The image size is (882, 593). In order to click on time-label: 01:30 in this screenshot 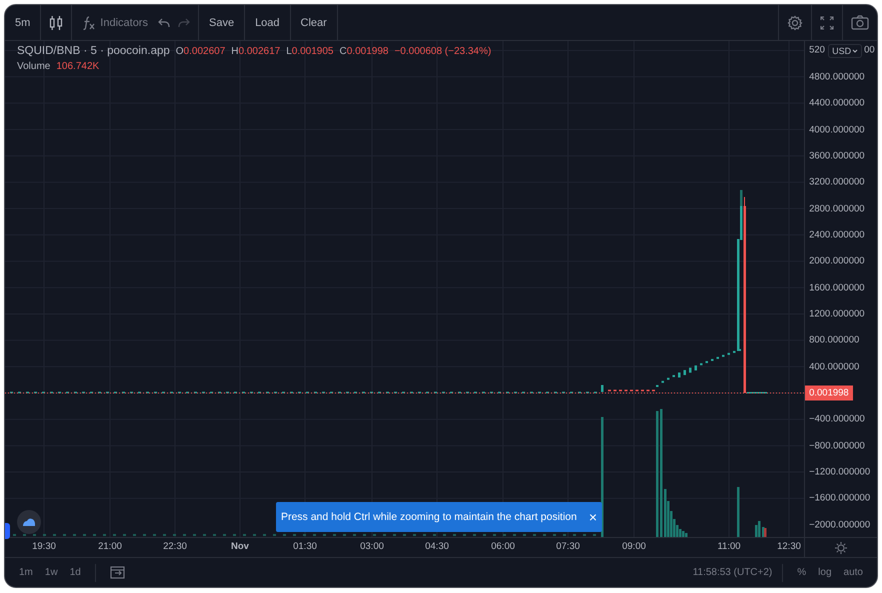, I will do `click(305, 546)`.